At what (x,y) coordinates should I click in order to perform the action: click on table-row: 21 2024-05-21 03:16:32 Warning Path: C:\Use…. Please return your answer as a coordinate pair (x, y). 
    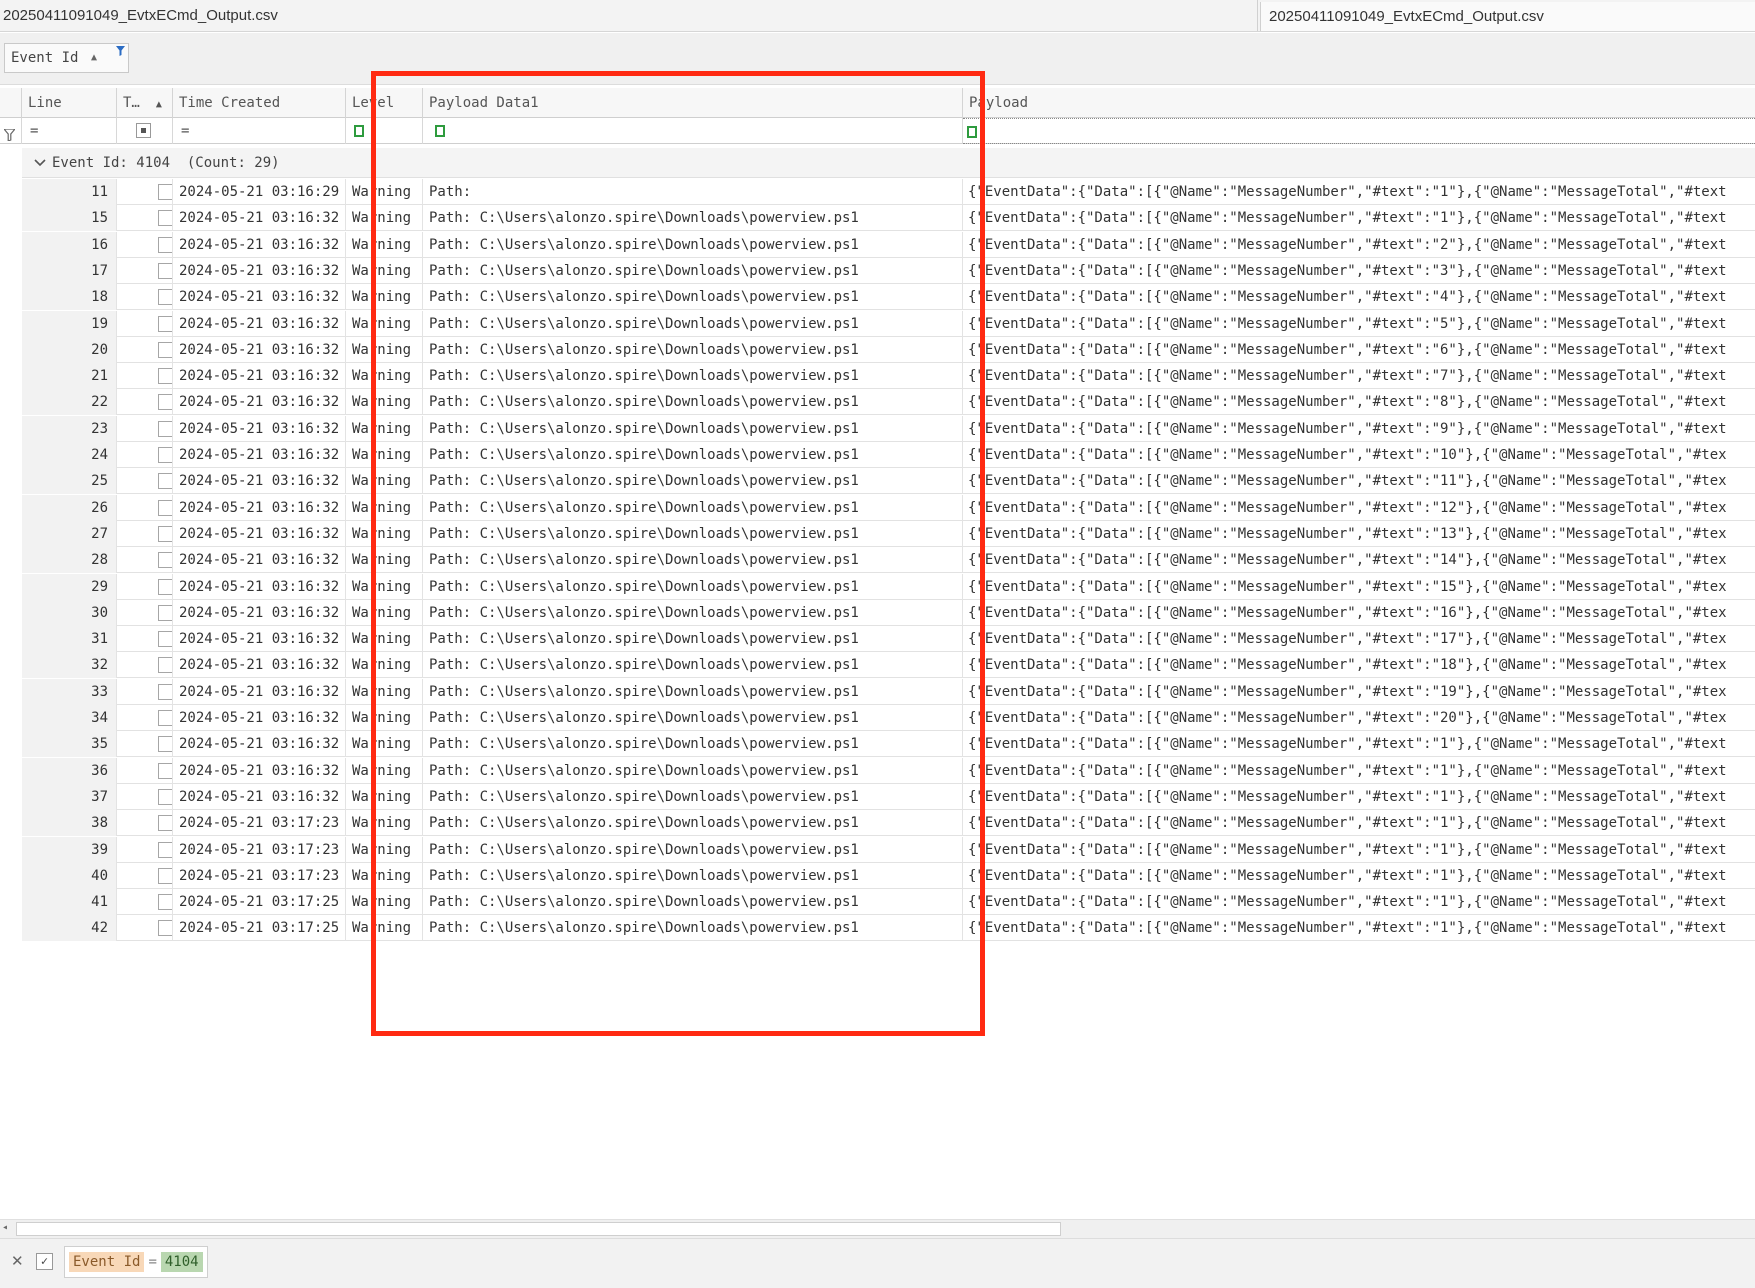
    Looking at the image, I should click on (888, 376).